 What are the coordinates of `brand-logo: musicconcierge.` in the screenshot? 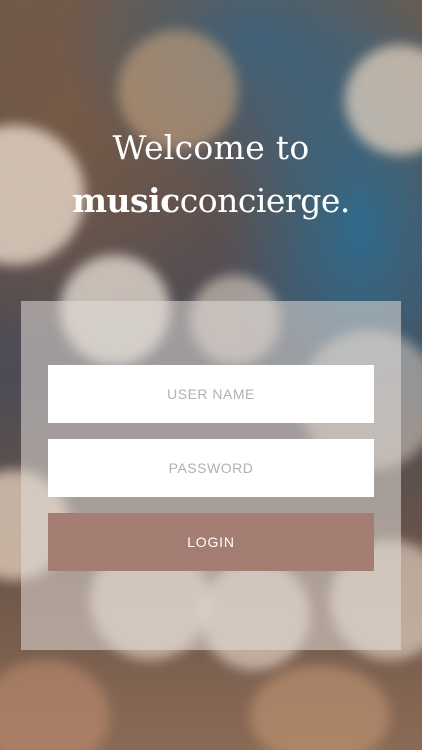 It's located at (211, 200).